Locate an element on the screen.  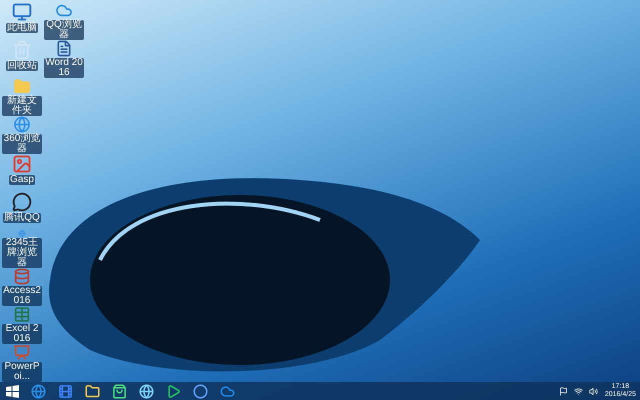
desktop-icon-label: Gasp is located at coordinates (22, 180).